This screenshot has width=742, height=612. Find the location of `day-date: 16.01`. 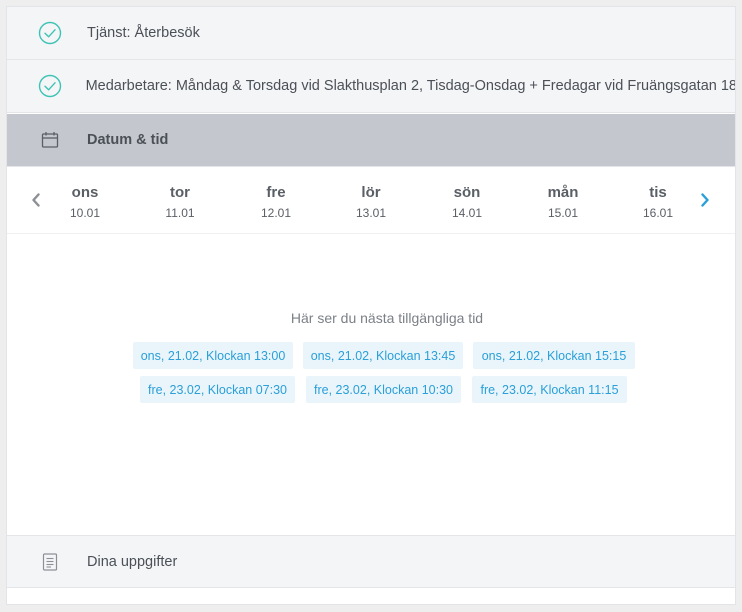

day-date: 16.01 is located at coordinates (658, 213).